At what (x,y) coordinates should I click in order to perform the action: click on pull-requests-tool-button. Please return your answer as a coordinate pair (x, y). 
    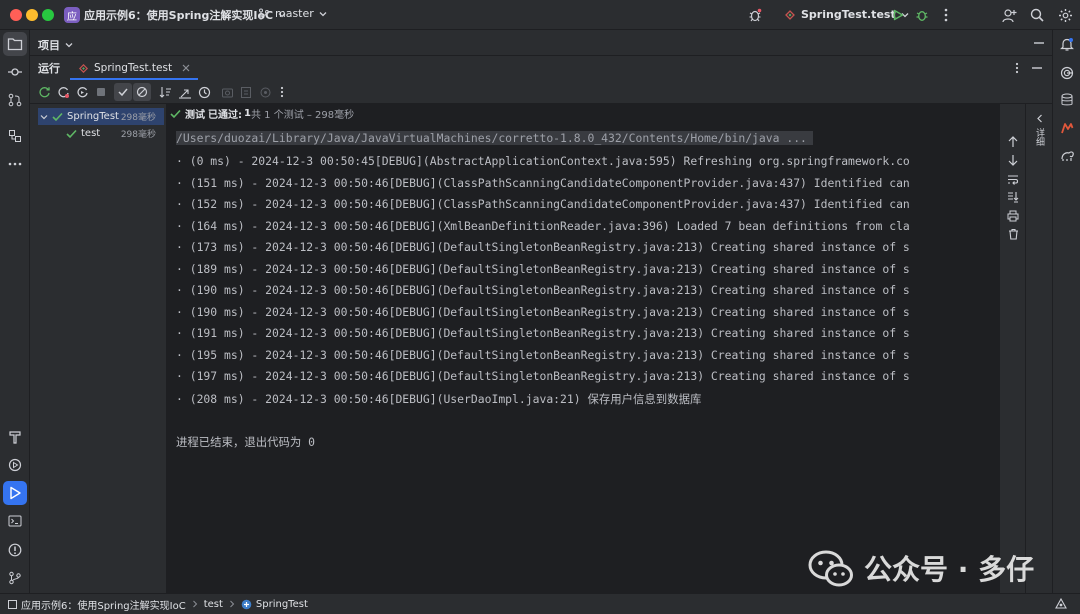
    Looking at the image, I should click on (15, 100).